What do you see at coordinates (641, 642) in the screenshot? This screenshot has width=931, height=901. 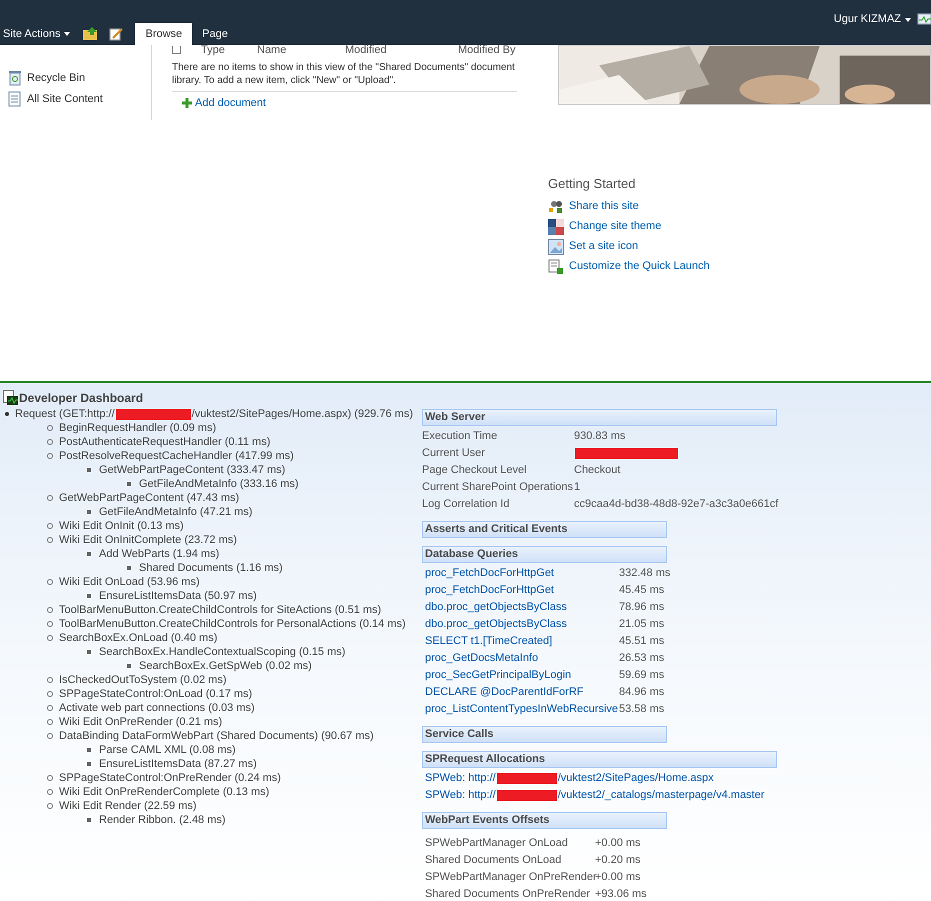 I see `query-time: 45.51 ms` at bounding box center [641, 642].